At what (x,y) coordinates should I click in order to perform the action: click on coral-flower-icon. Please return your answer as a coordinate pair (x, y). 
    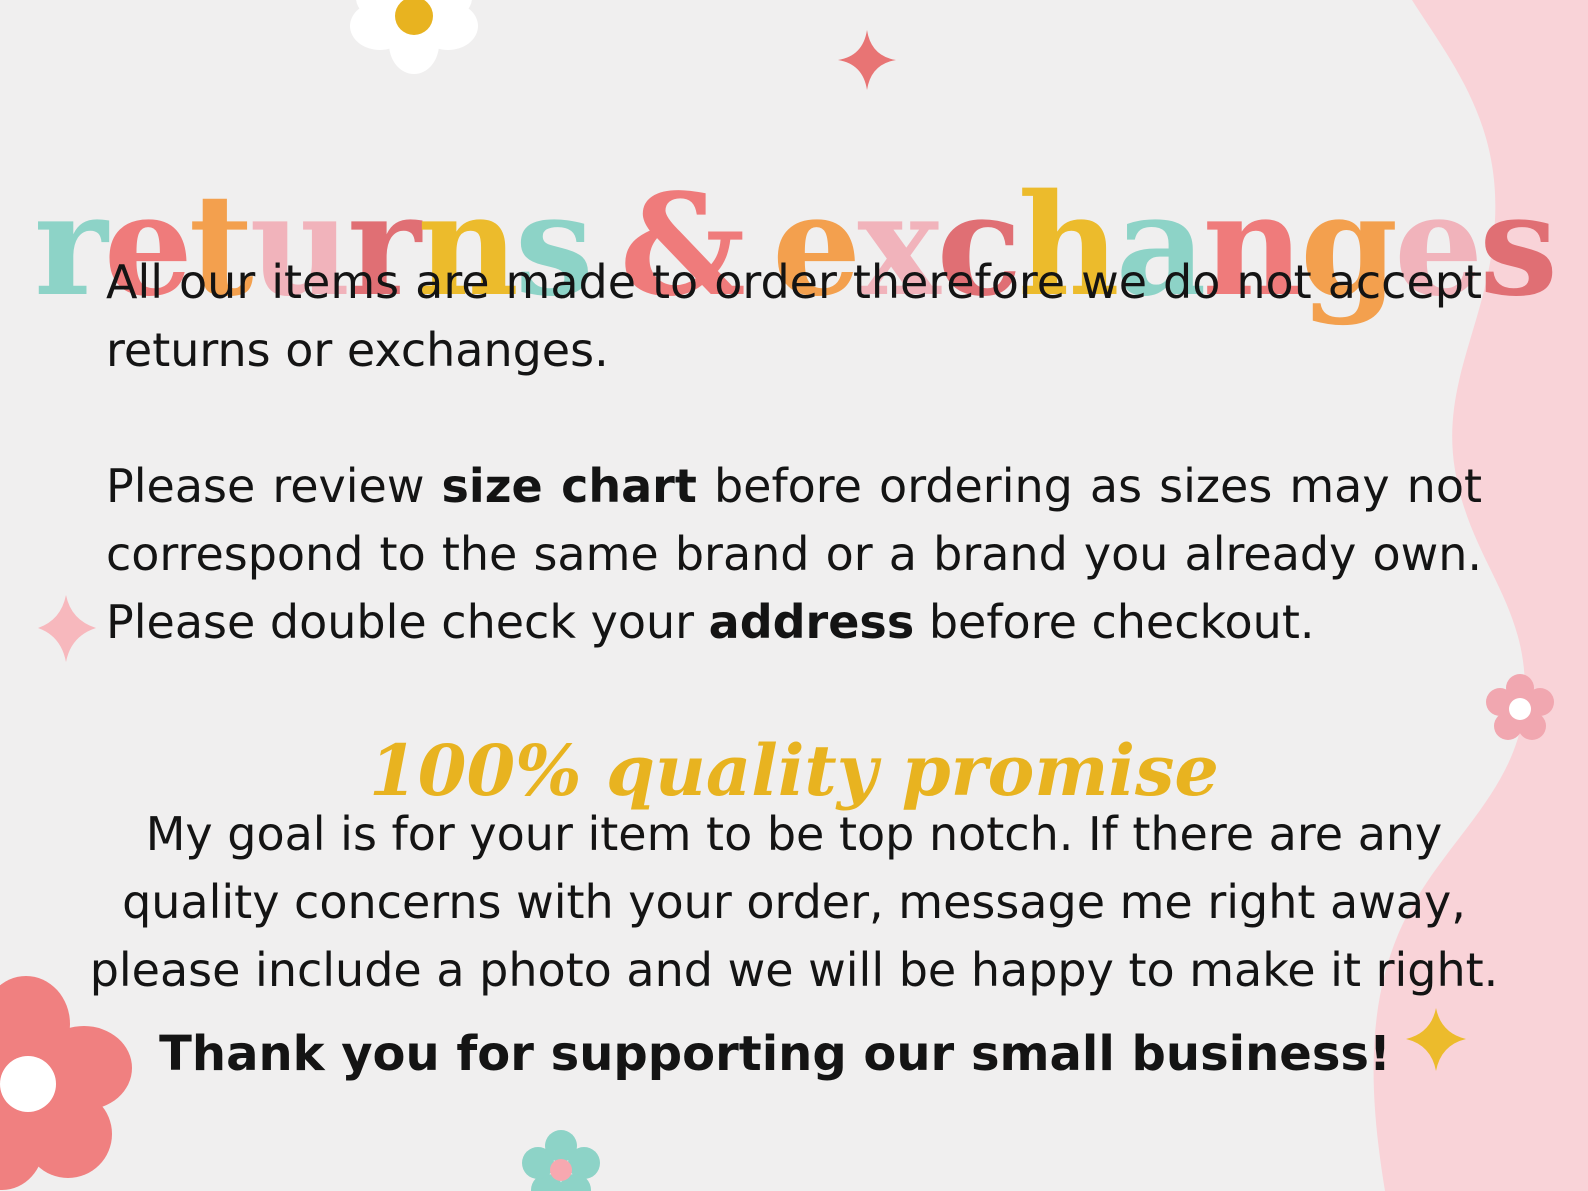
    Looking at the image, I should click on (66, 1083).